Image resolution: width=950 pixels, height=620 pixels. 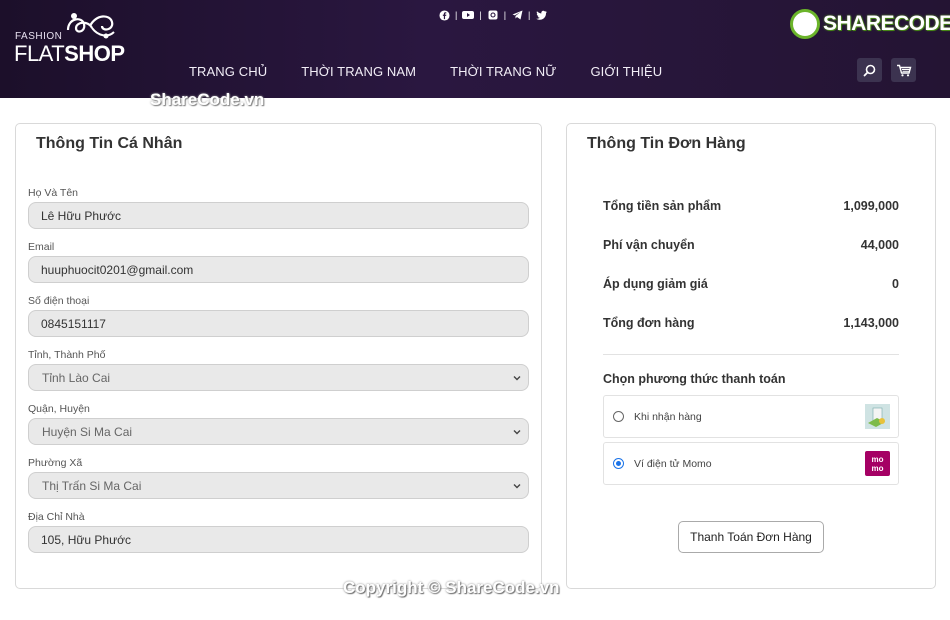 What do you see at coordinates (278, 215) in the screenshot?
I see `name-field` at bounding box center [278, 215].